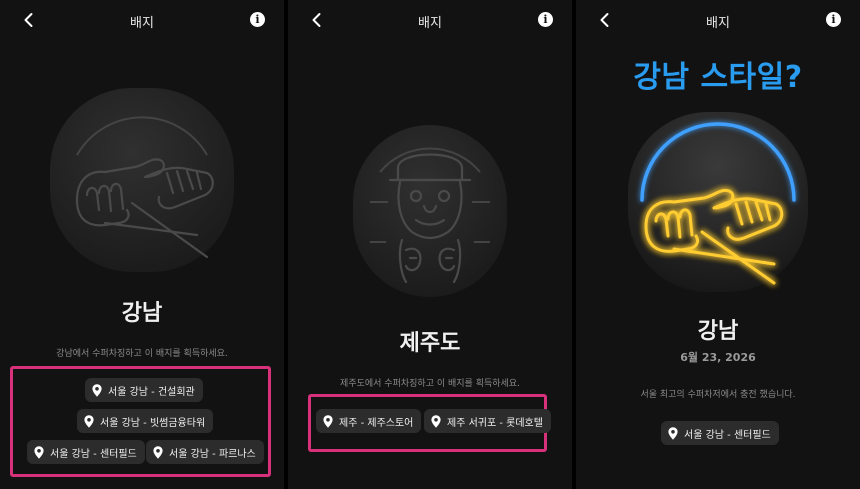  I want to click on gangnam-badge-icon, so click(142, 180).